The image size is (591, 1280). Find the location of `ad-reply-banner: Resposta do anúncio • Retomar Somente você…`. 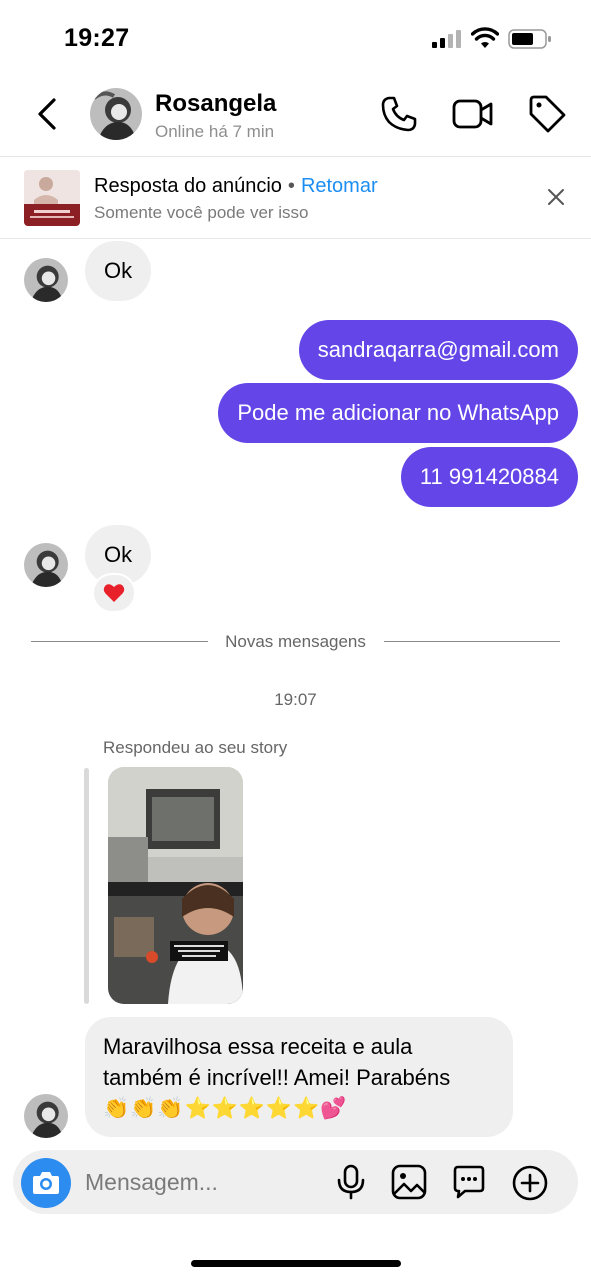

ad-reply-banner: Resposta do anúncio • Retomar Somente você… is located at coordinates (295, 197).